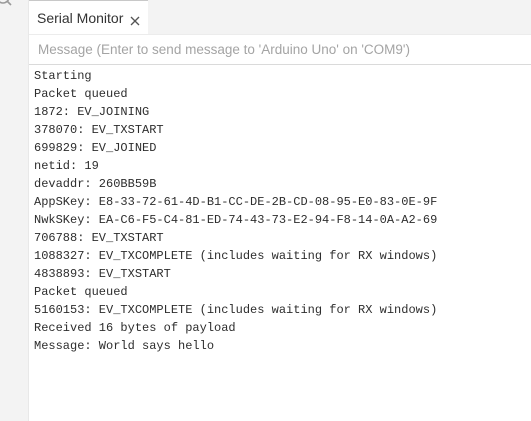 This screenshot has height=421, width=531. I want to click on output-line: Message: World says hello, so click(124, 346).